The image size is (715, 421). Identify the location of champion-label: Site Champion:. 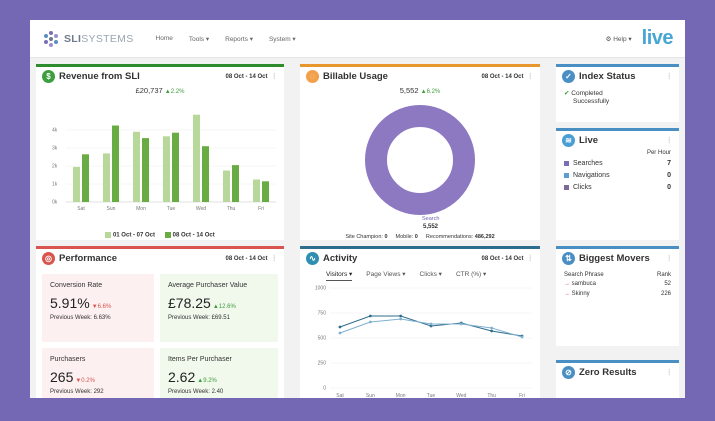
(364, 237).